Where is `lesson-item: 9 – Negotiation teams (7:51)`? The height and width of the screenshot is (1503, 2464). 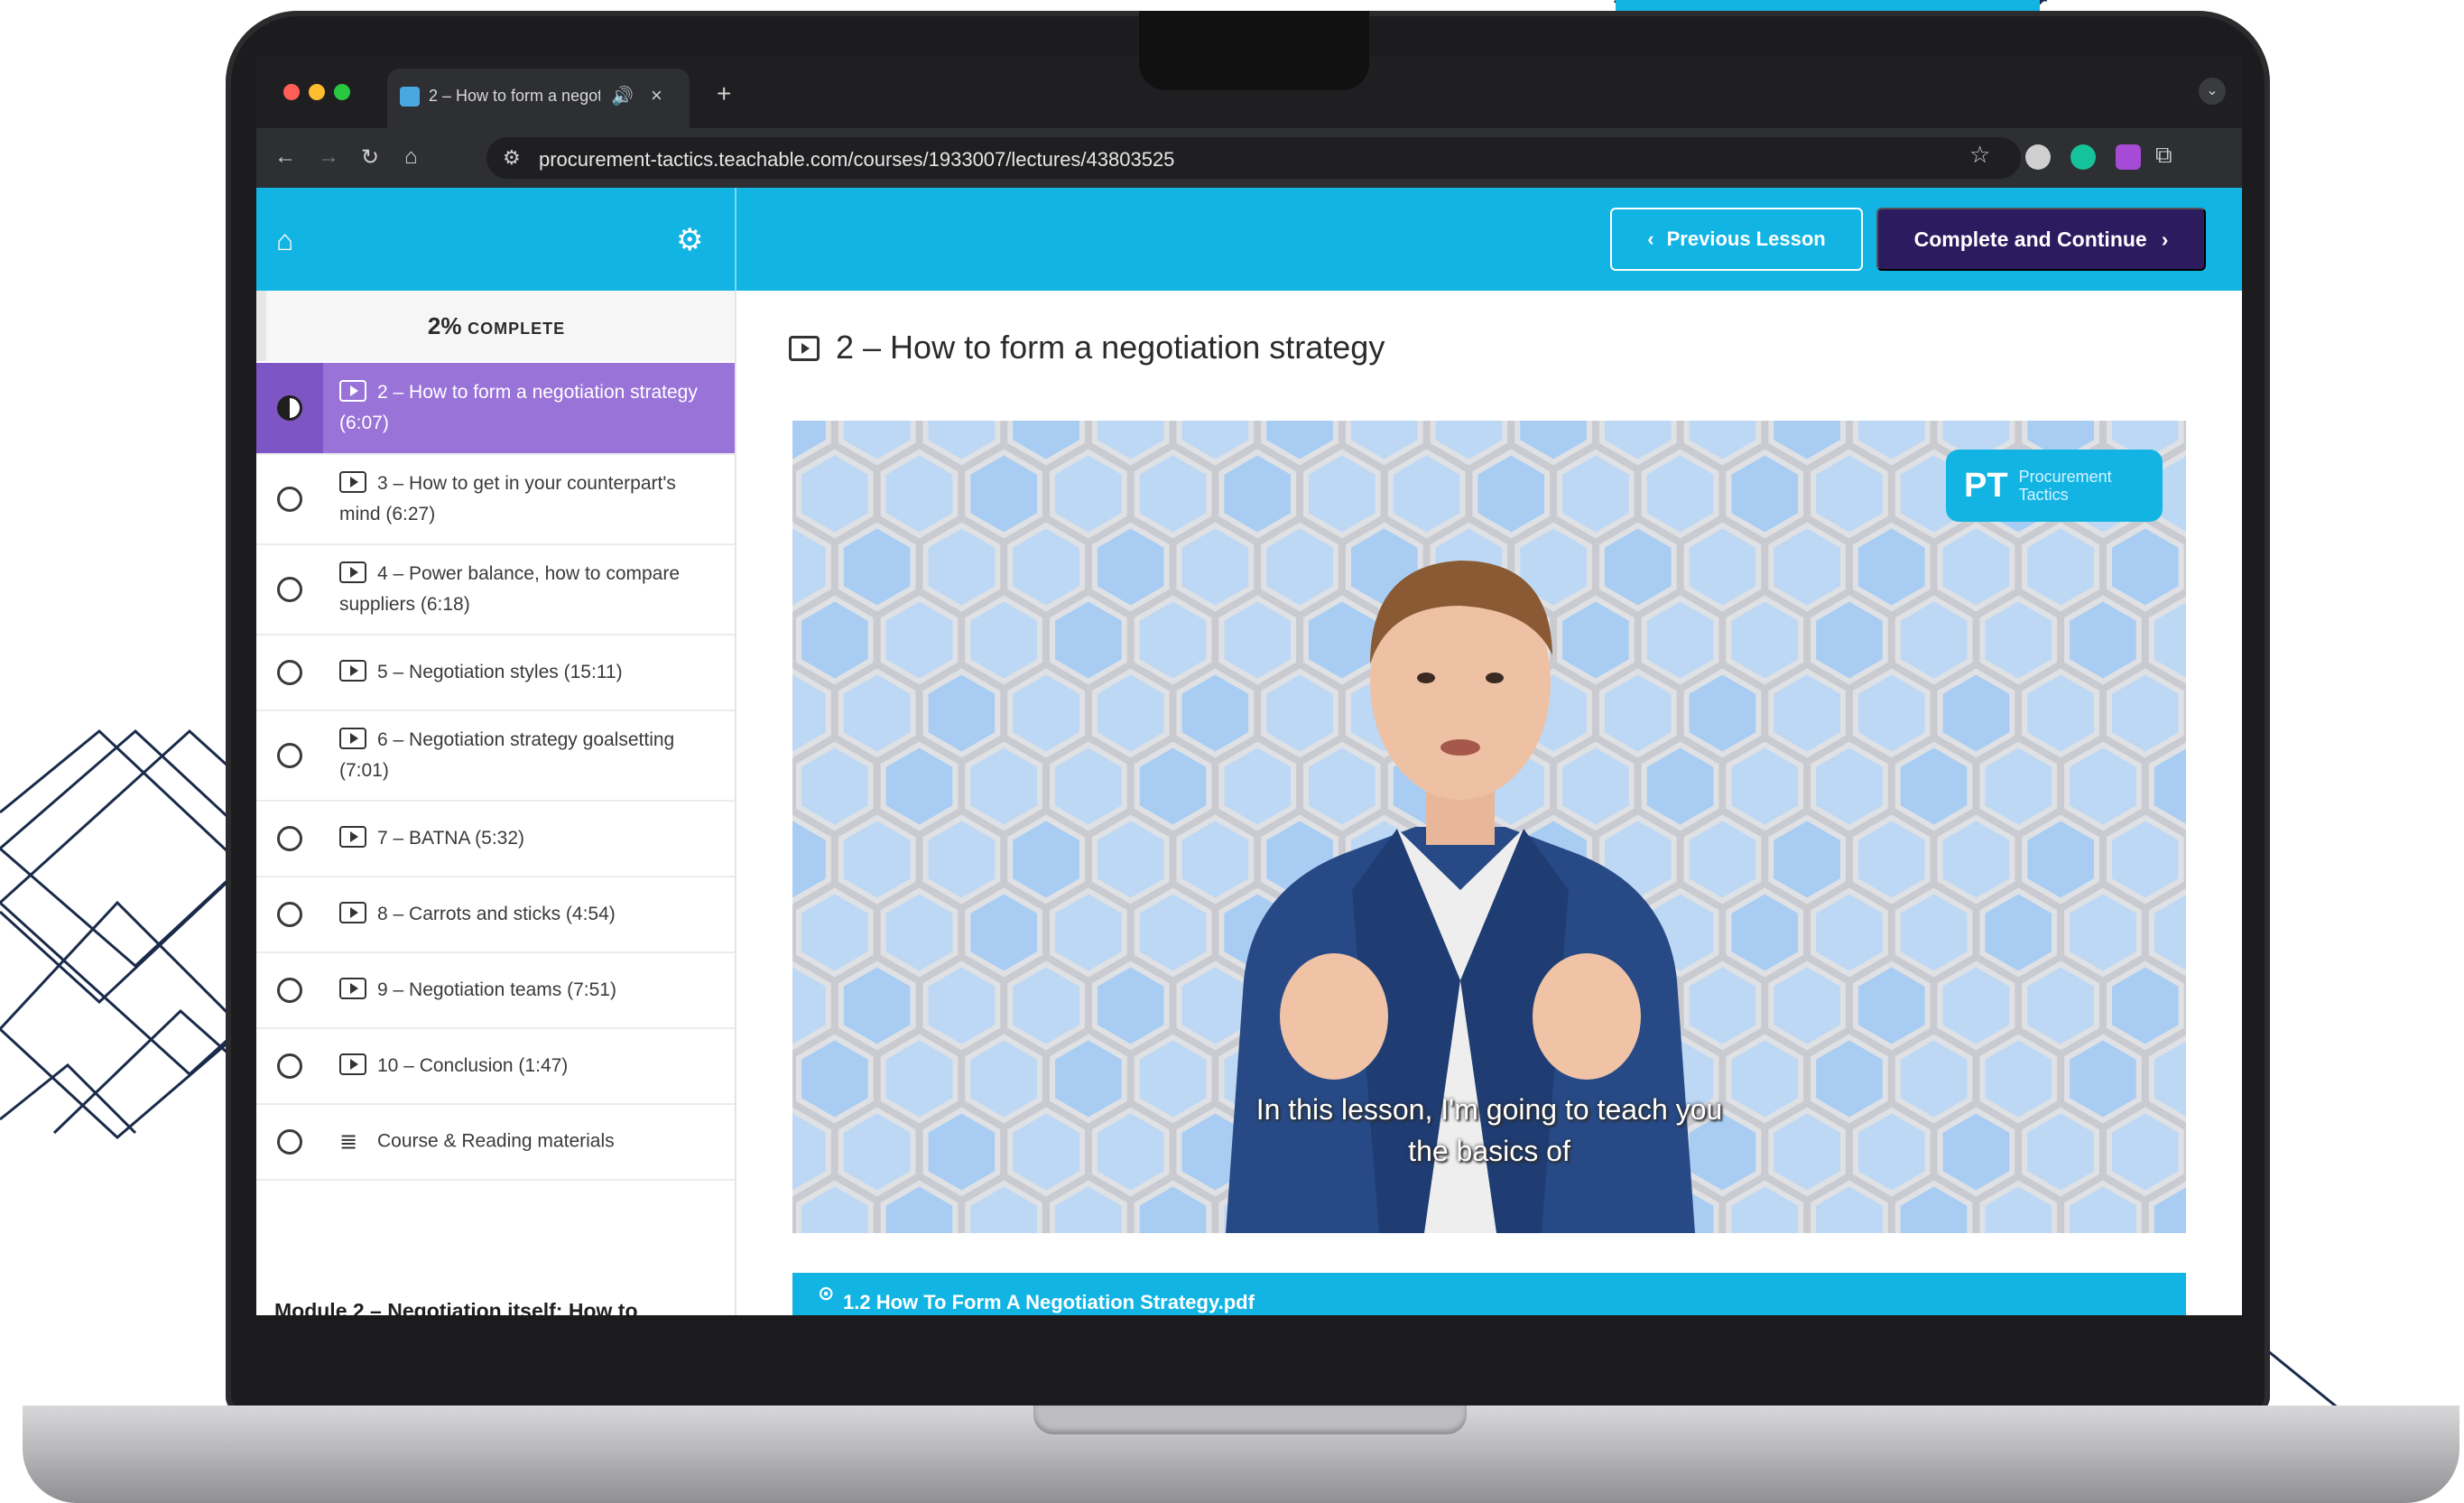
lesson-item: 9 – Negotiation teams (7:51) is located at coordinates (495, 991).